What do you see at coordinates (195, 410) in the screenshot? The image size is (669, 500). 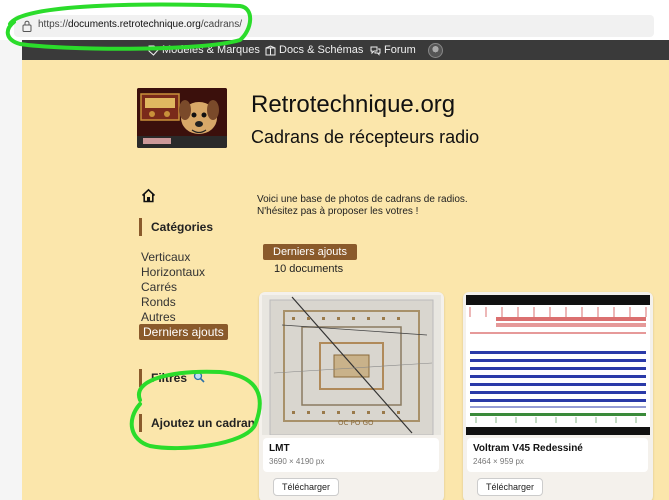 I see `highlight-circle-add-dial` at bounding box center [195, 410].